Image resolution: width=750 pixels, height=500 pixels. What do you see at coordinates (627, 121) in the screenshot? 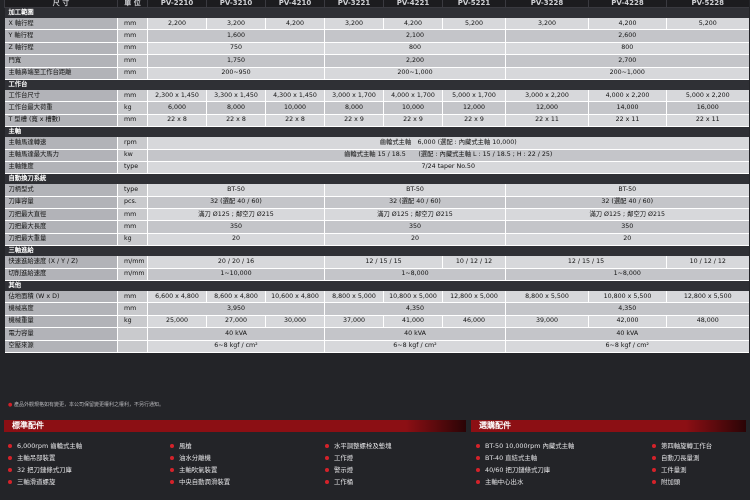
I see `value-cell: 22 x 11` at bounding box center [627, 121].